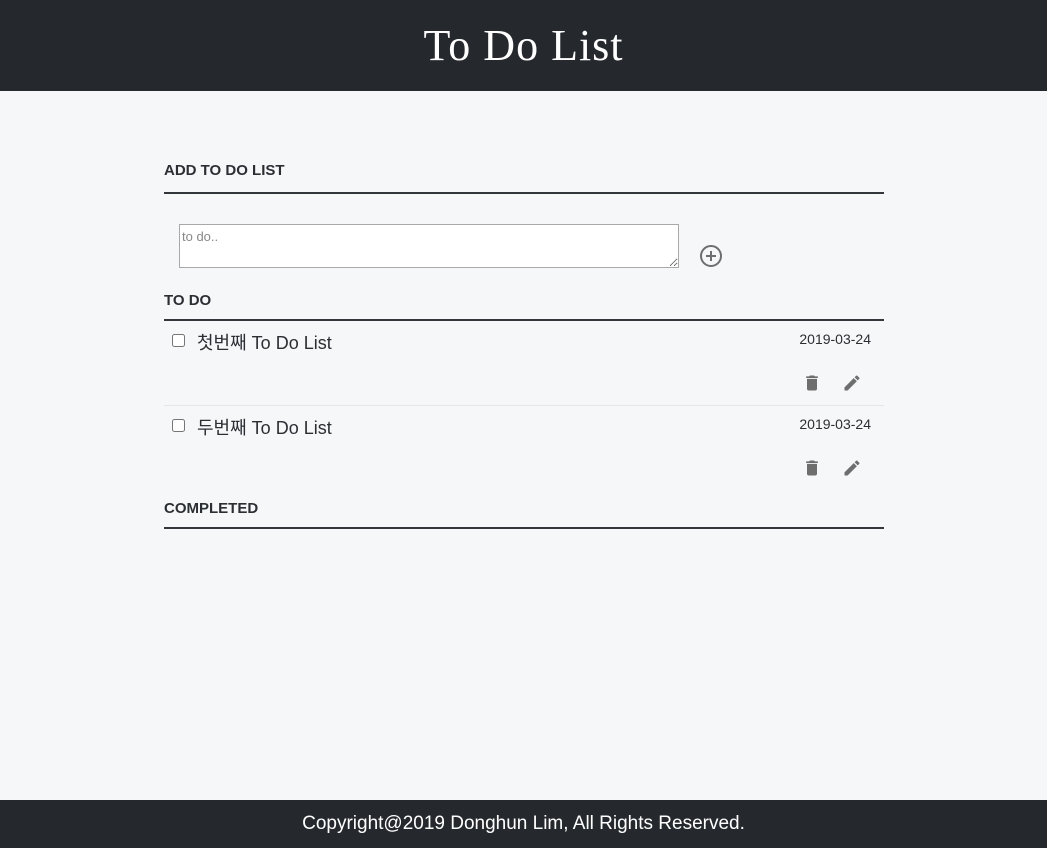 This screenshot has width=1047, height=848. Describe the element at coordinates (264, 343) in the screenshot. I see `todo-text: 첫번째 To Do List` at that location.